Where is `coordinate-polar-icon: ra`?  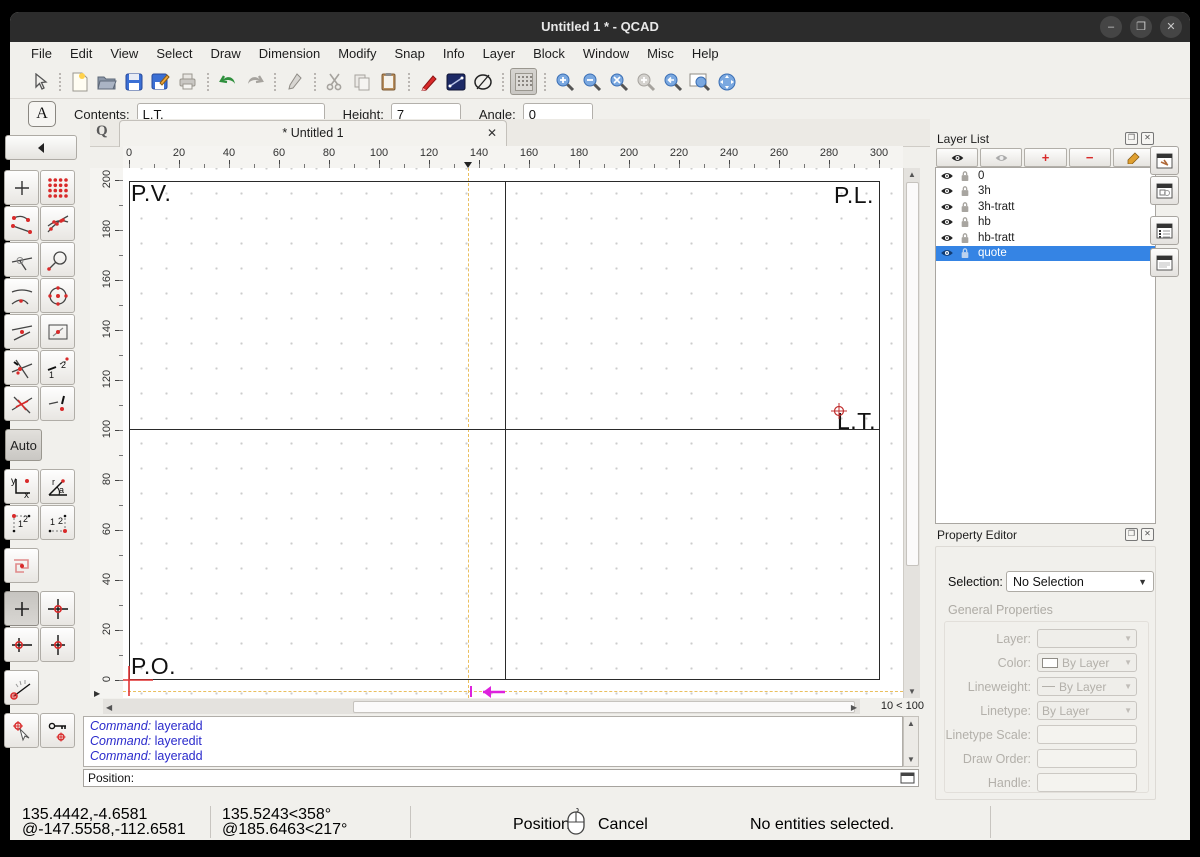
coordinate-polar-icon: ra is located at coordinates (57, 486).